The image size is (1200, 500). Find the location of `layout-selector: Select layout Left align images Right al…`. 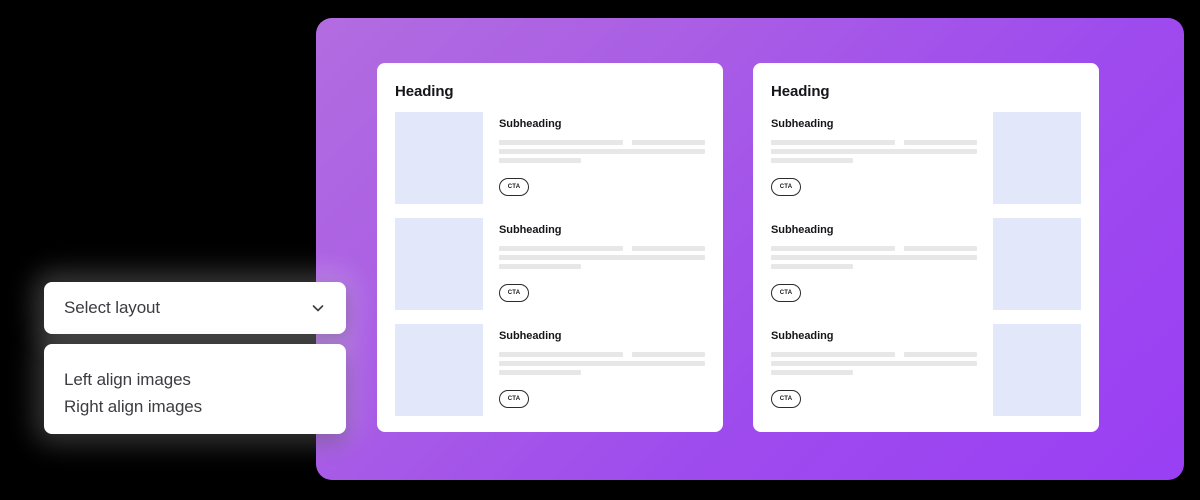

layout-selector: Select layout Left align images Right al… is located at coordinates (195, 358).